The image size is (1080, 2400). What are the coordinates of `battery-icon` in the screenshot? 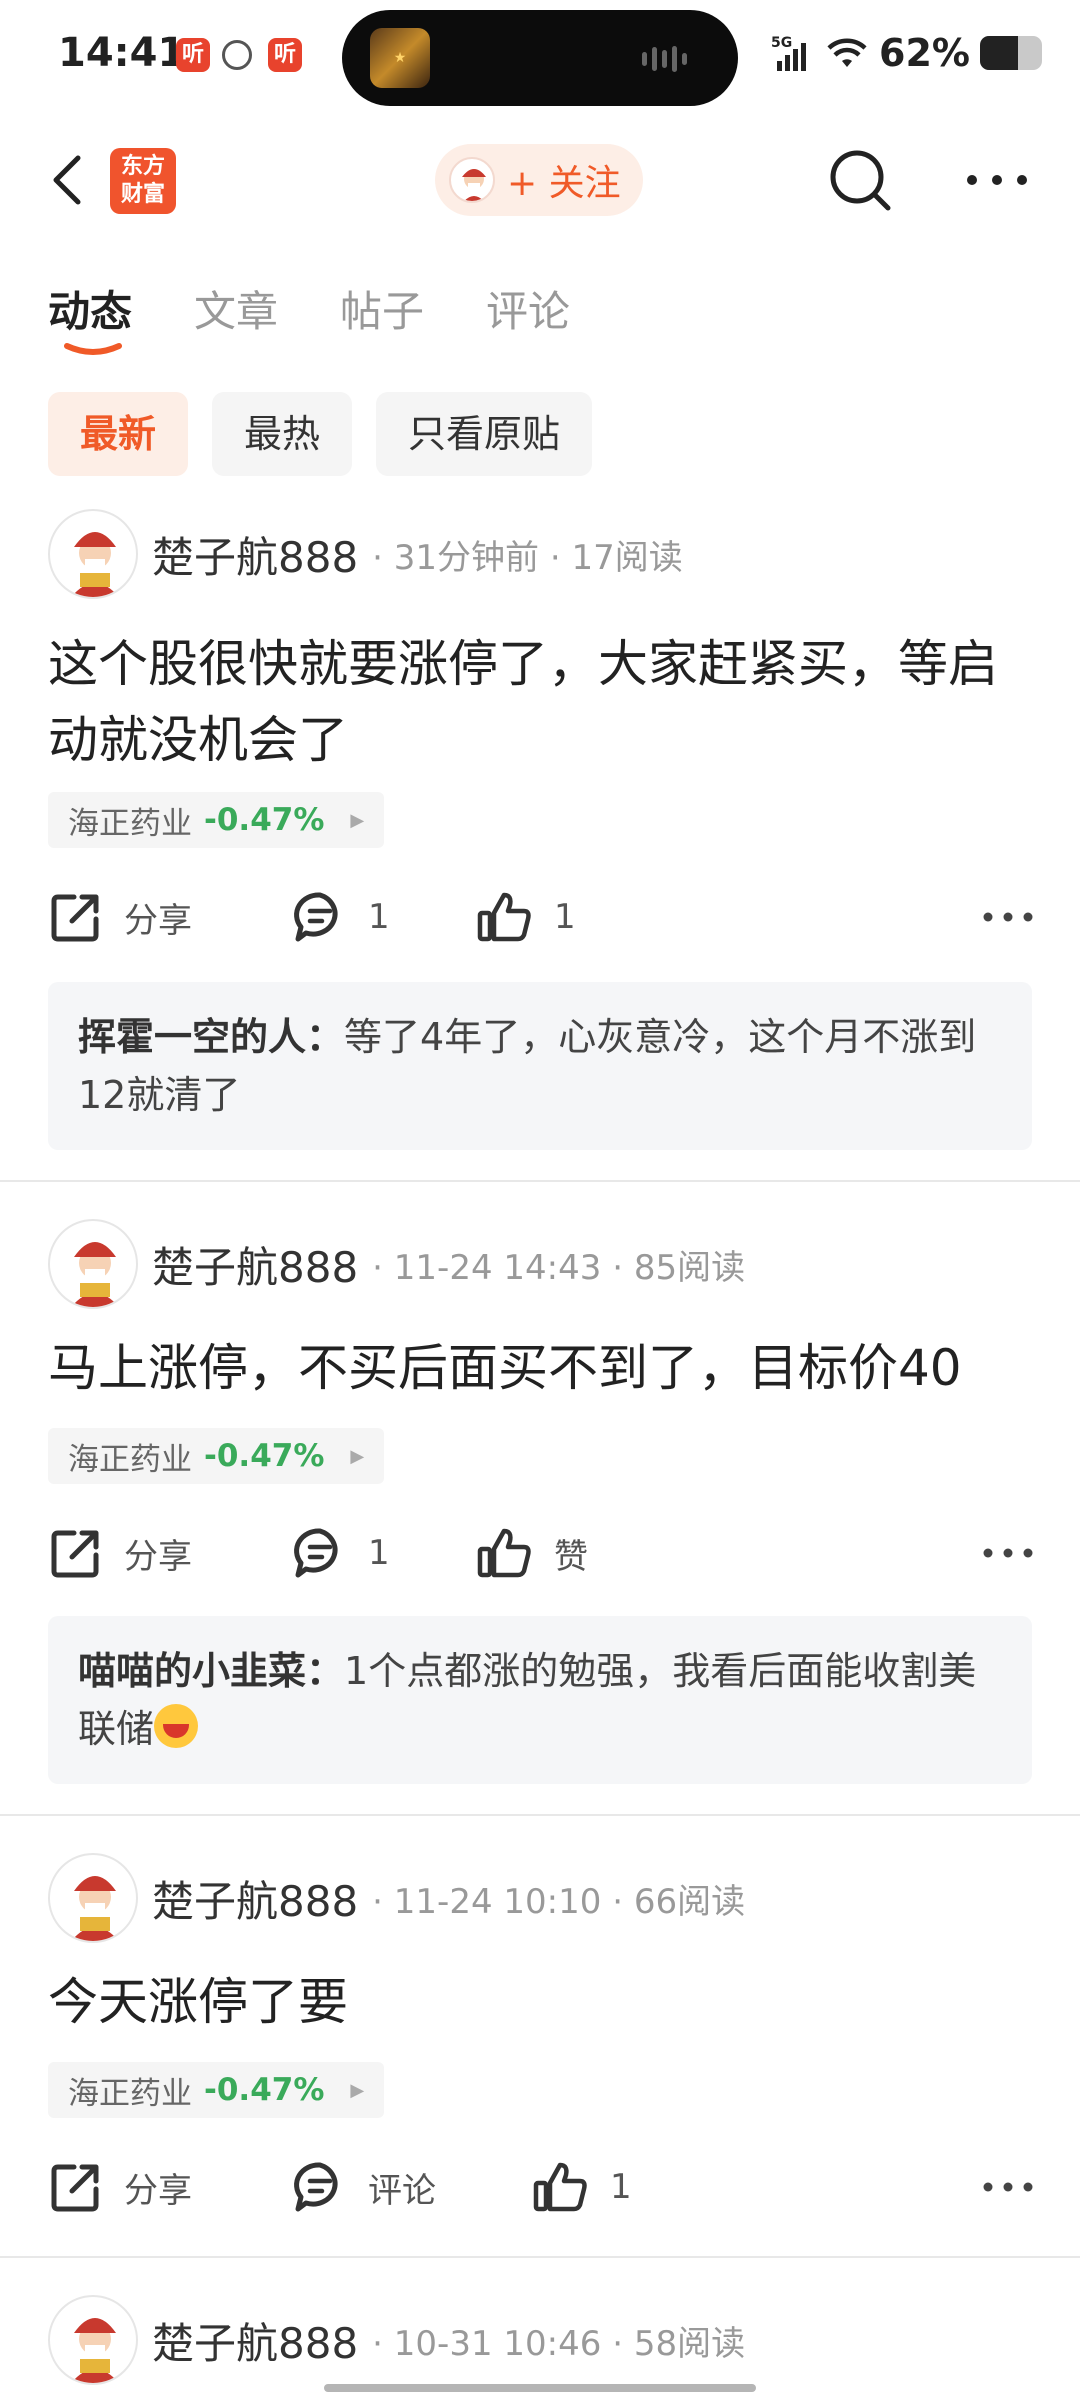 It's located at (1011, 53).